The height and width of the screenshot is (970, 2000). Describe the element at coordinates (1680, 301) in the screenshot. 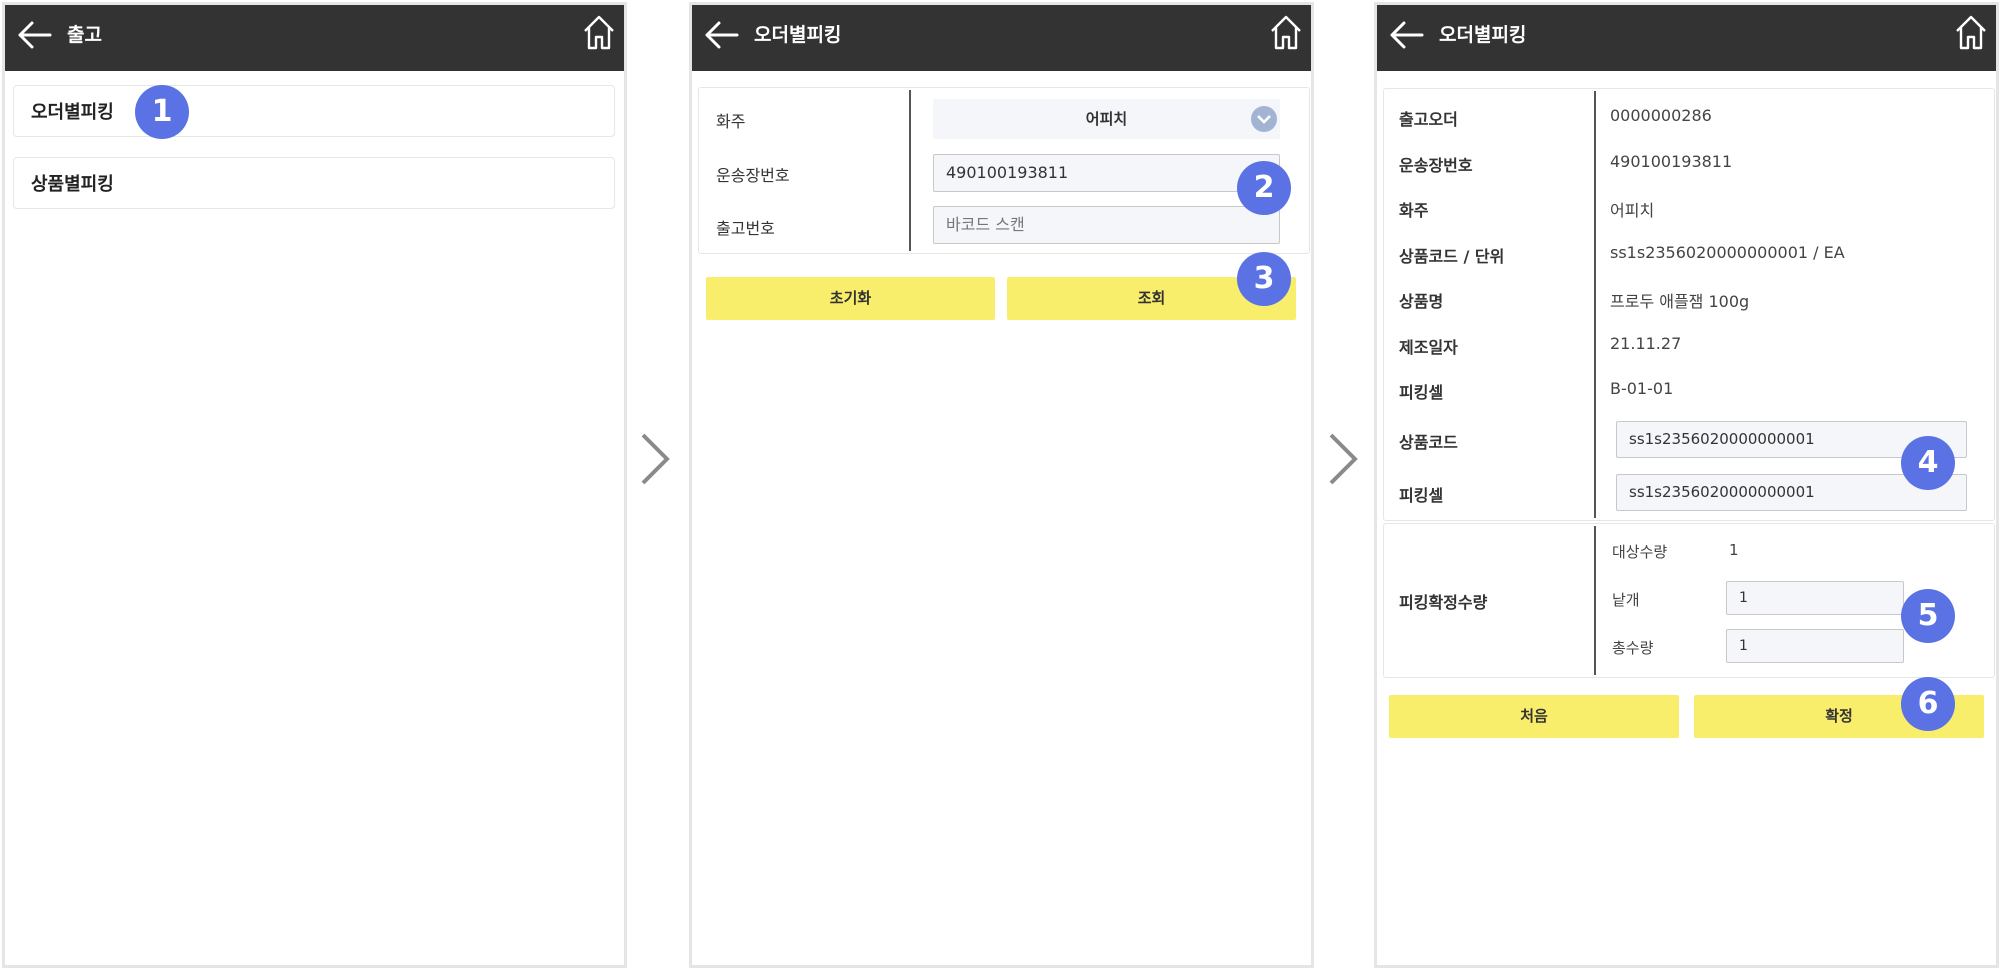

I see `detail-value: 프로두 애플잼 100g` at that location.